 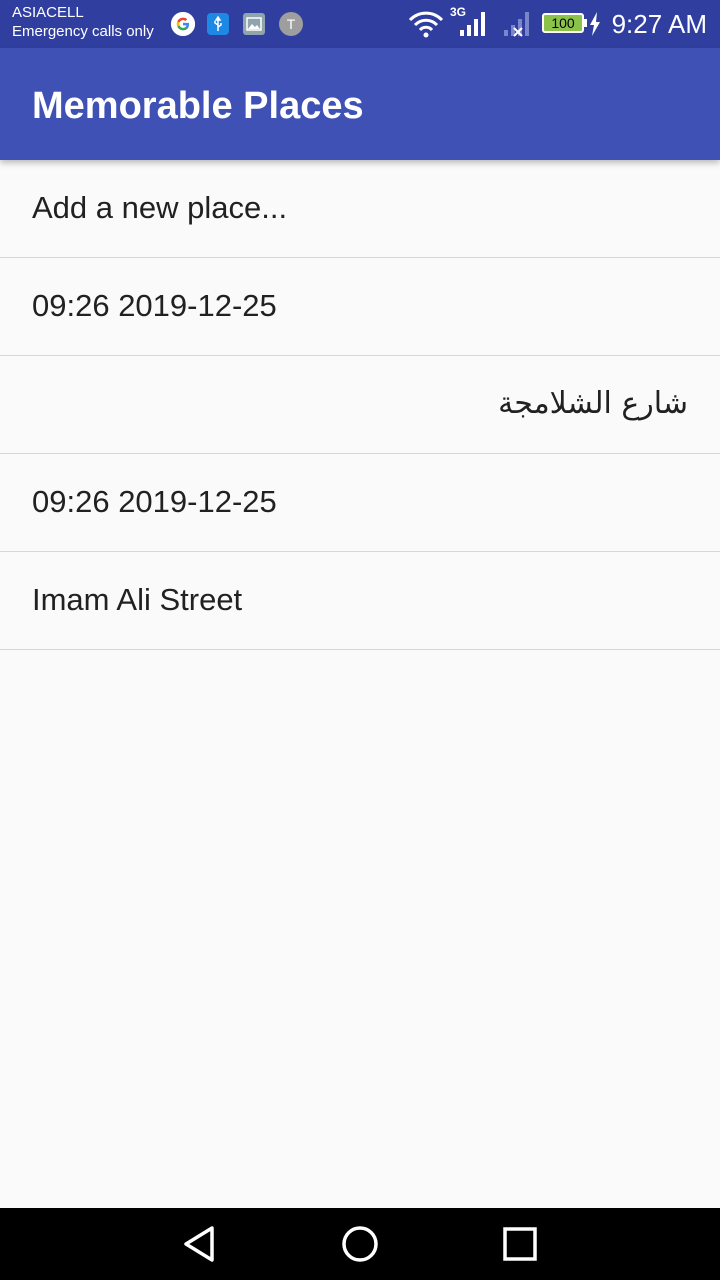 I want to click on back-icon, so click(x=200, y=1244).